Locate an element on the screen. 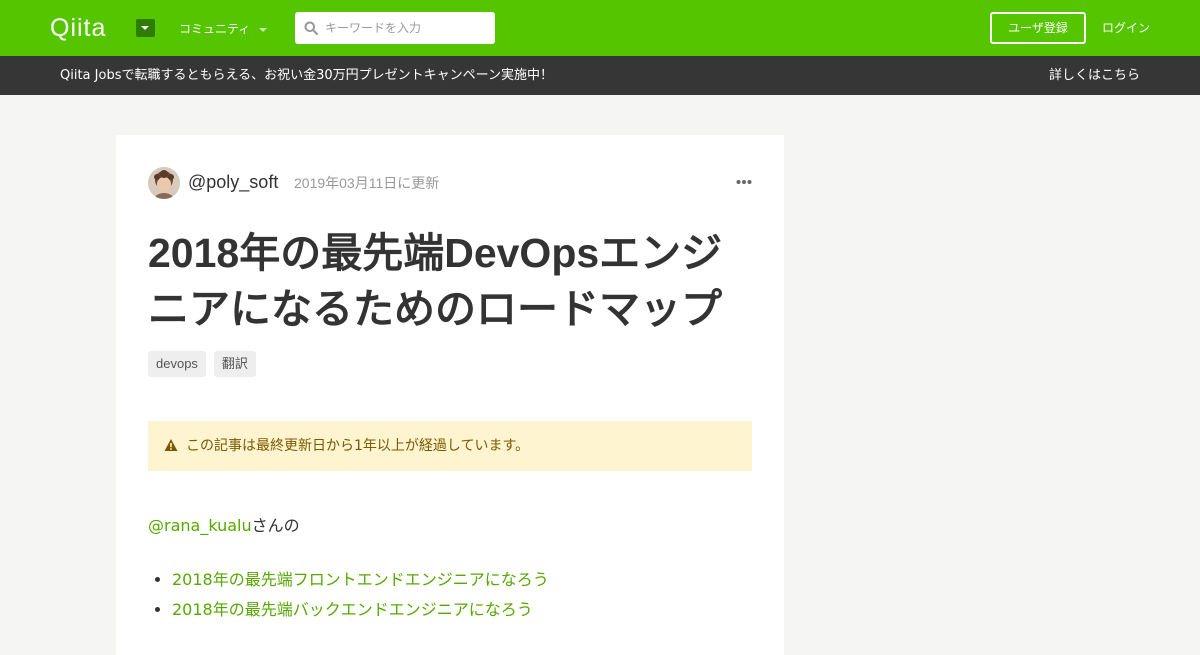 This screenshot has height=655, width=1200. tag-devops: devops is located at coordinates (177, 364).